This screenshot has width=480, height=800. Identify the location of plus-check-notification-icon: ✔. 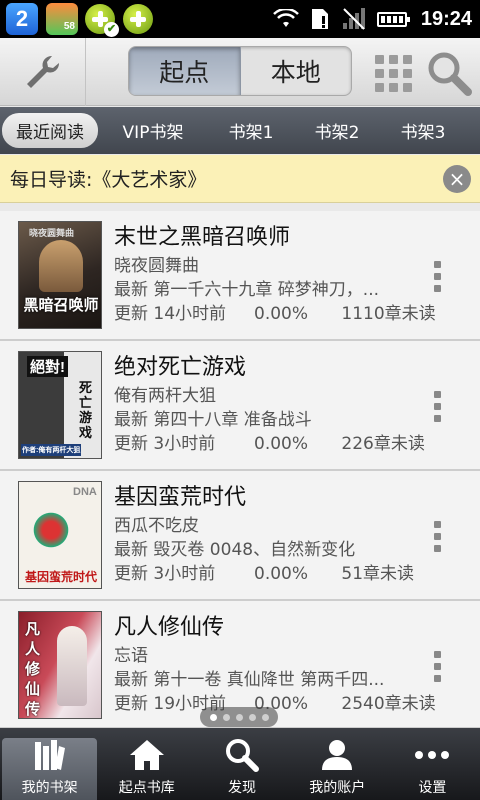
(101, 20).